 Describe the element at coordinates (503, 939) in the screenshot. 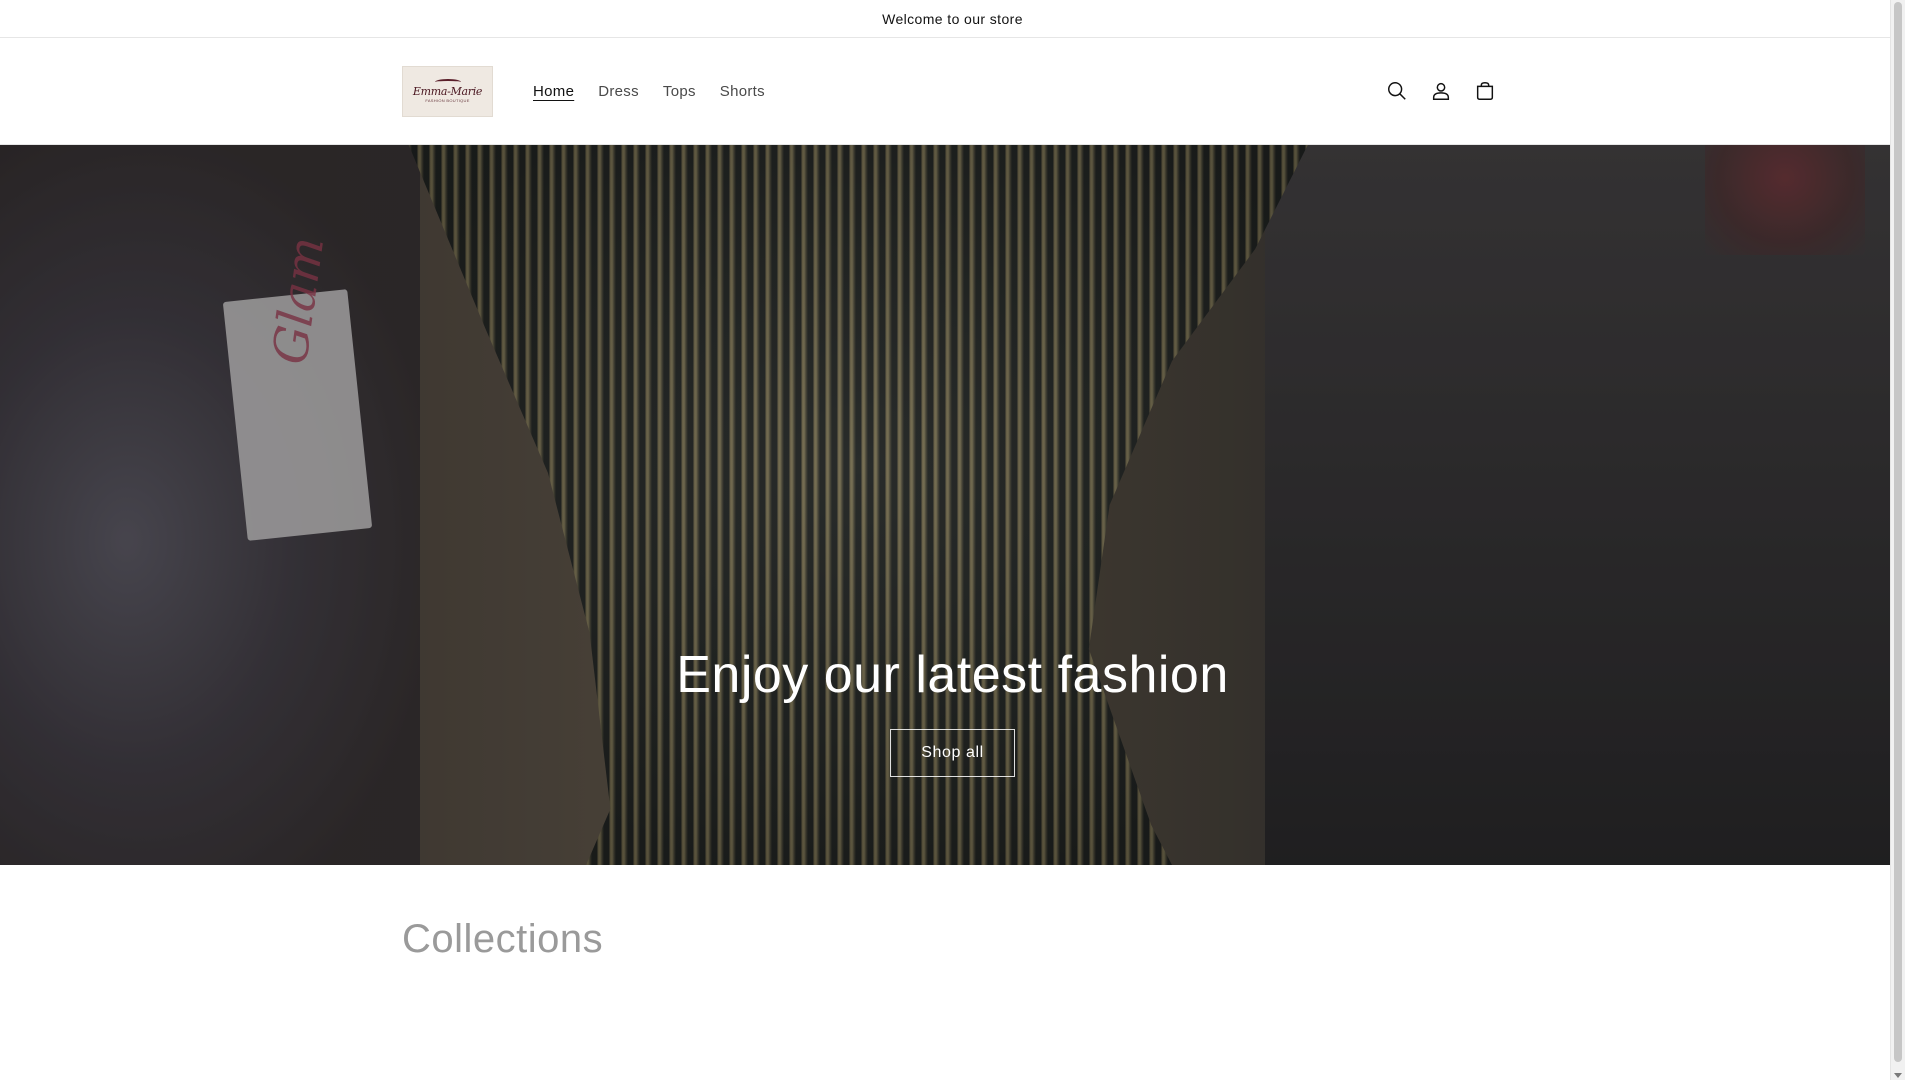

I see `collections-title: Collections` at that location.